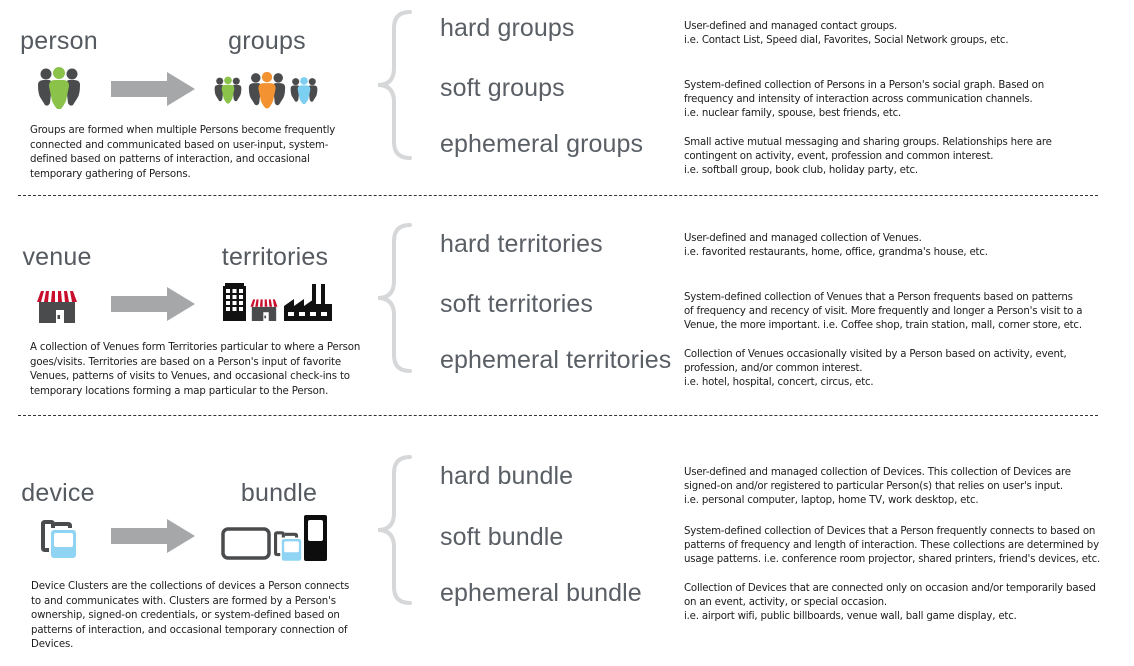  What do you see at coordinates (267, 90) in the screenshot?
I see `group-orange-icon` at bounding box center [267, 90].